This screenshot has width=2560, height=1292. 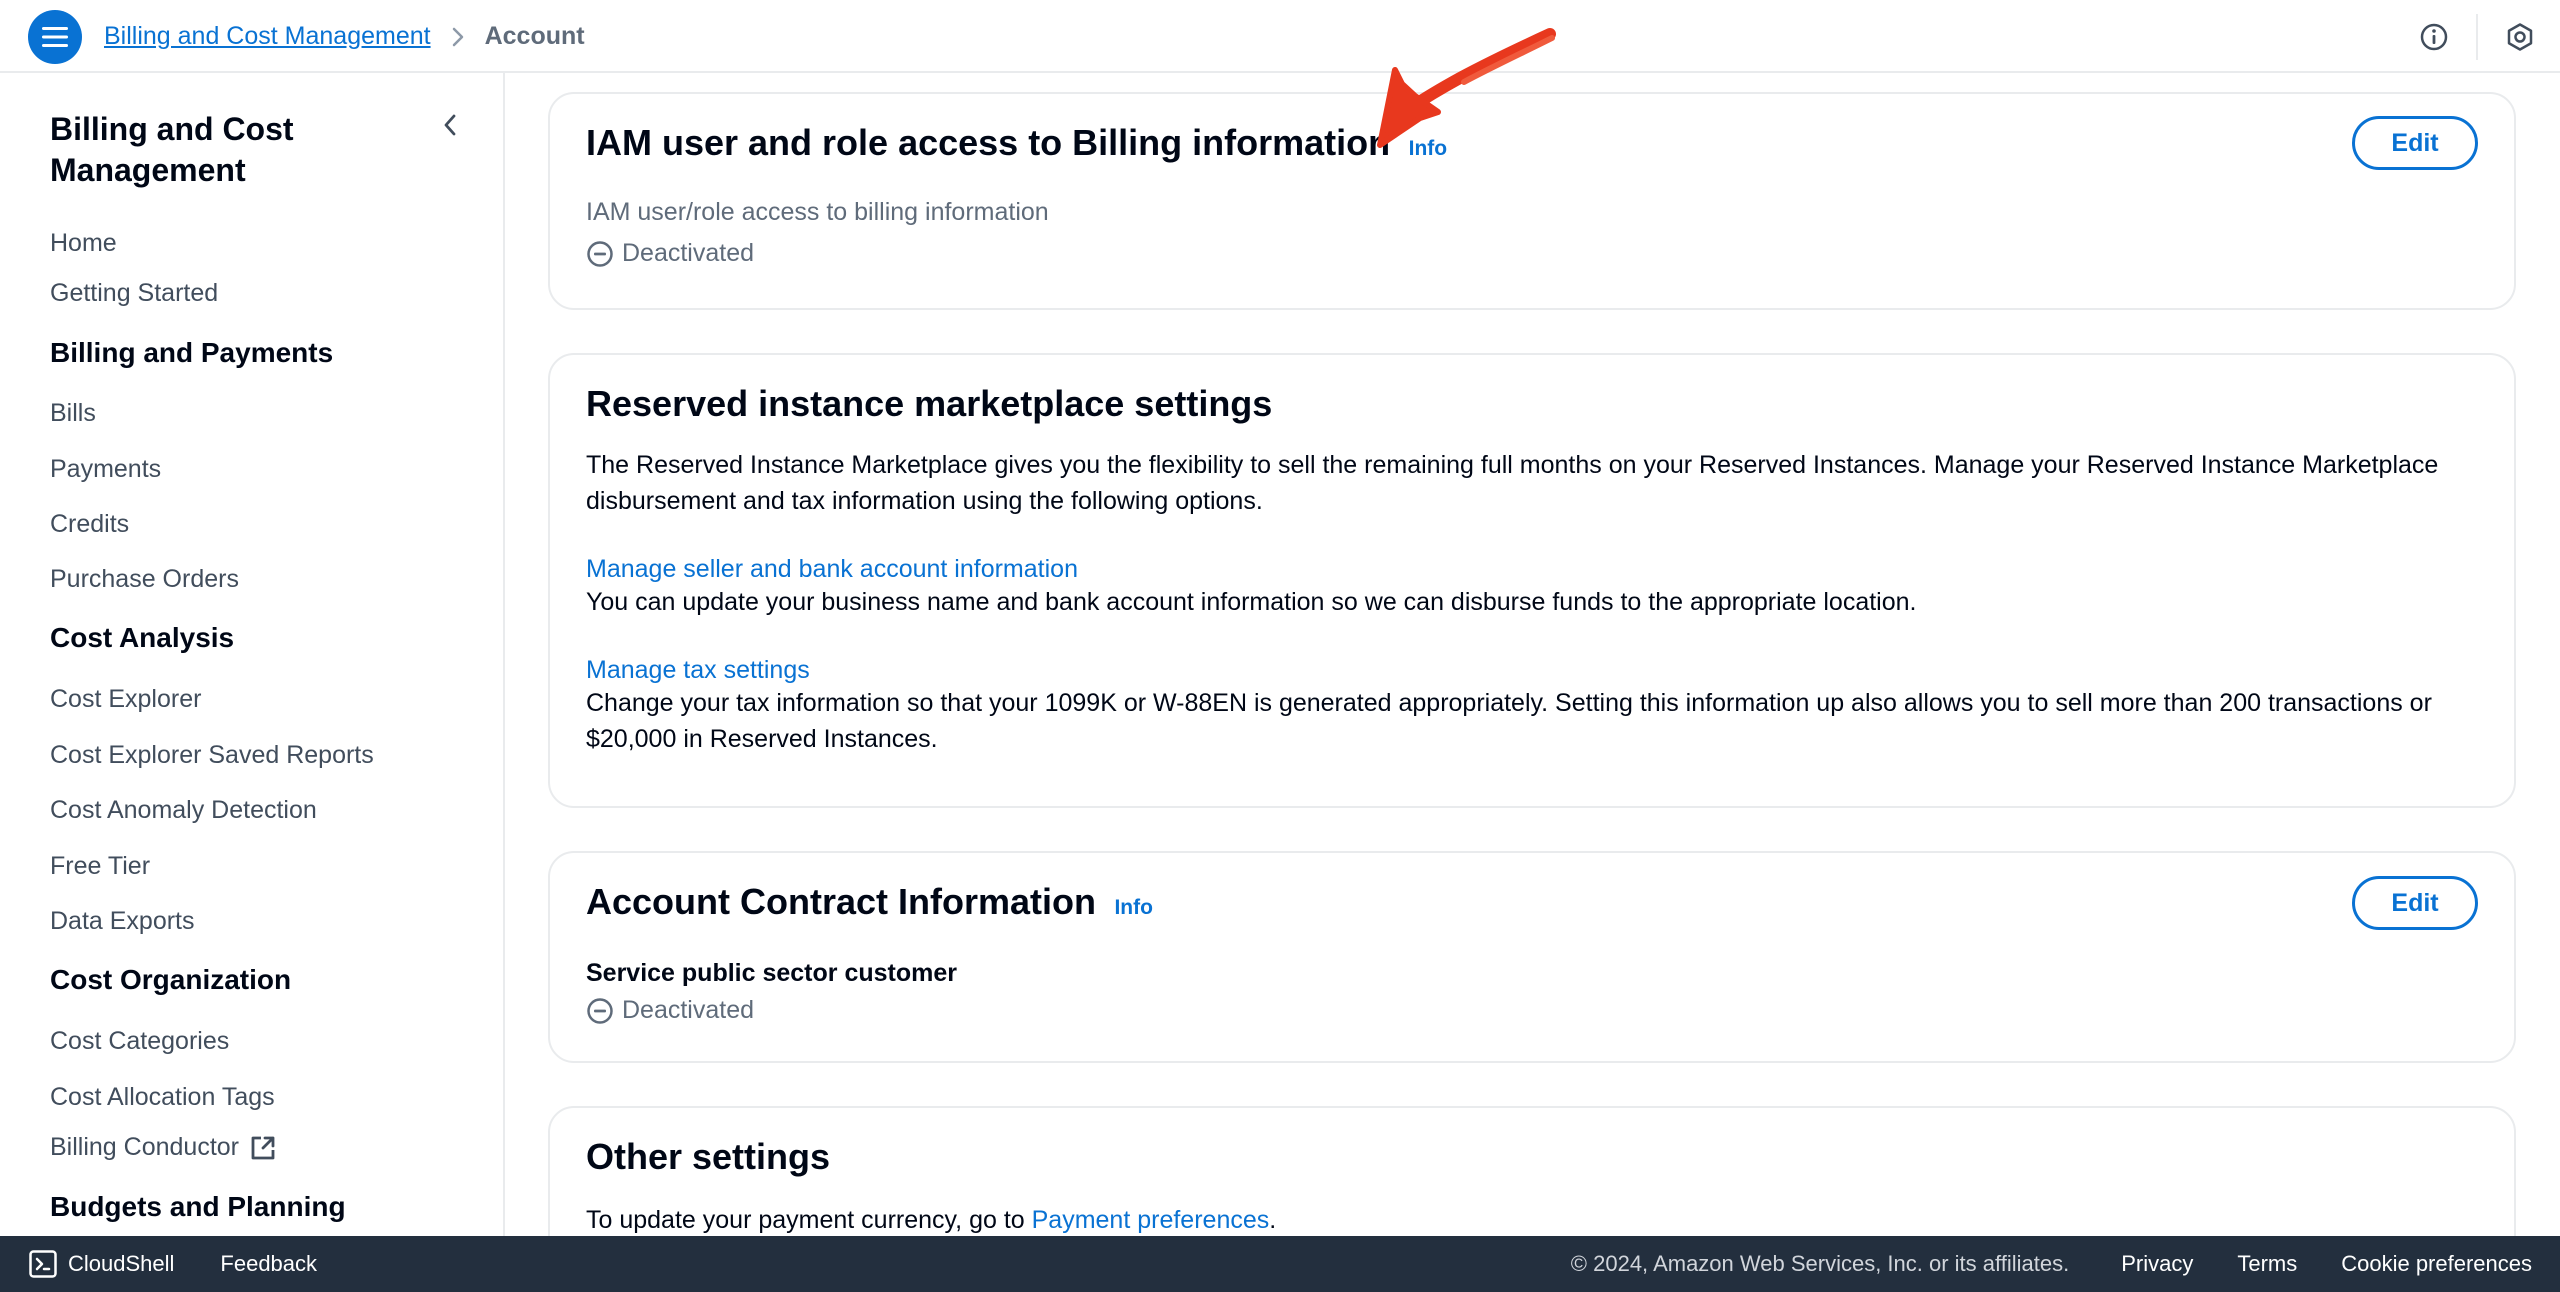 What do you see at coordinates (267, 36) in the screenshot?
I see `breadcrumb-billing-link: Billing and Cost Management` at bounding box center [267, 36].